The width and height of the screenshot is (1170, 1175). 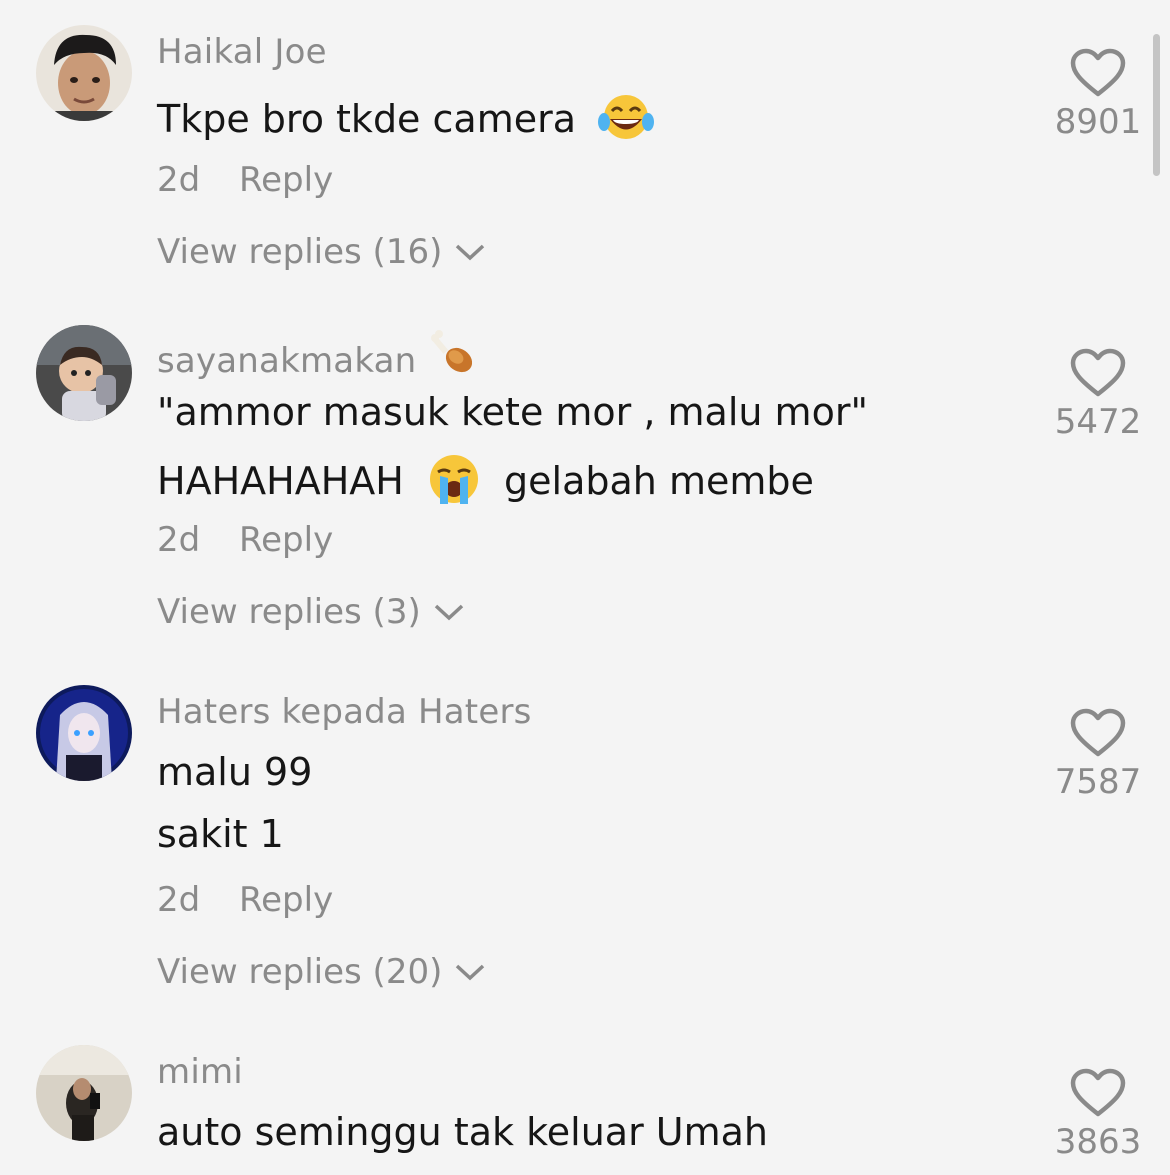 What do you see at coordinates (300, 252) in the screenshot?
I see `view-replies-label: View replies (16)` at bounding box center [300, 252].